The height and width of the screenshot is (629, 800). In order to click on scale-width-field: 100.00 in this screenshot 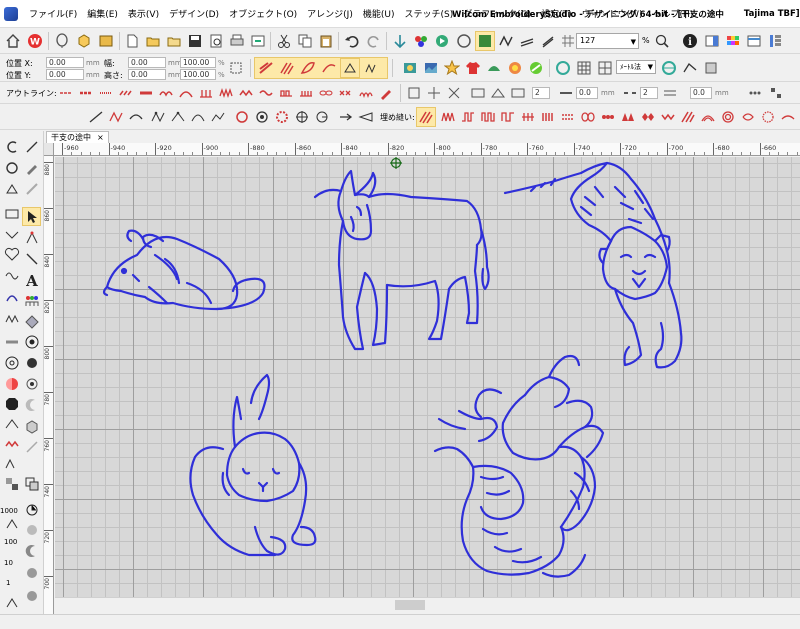, I will do `click(198, 62)`.